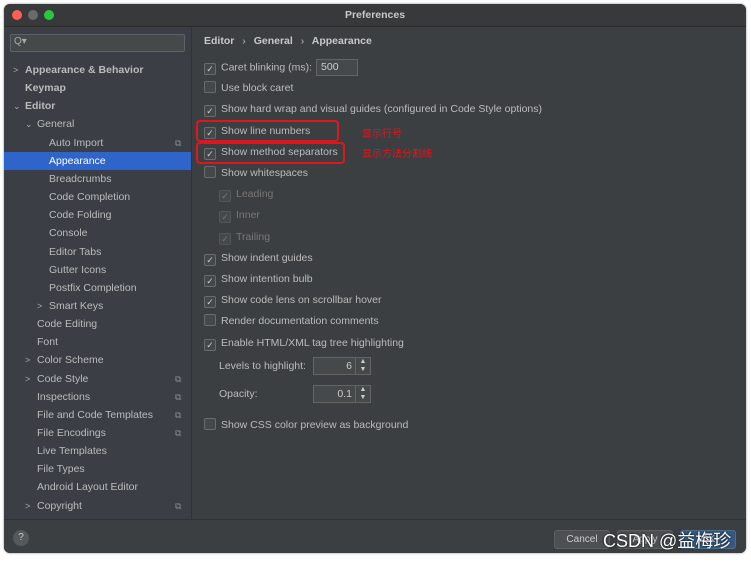 This screenshot has width=751, height=562. Describe the element at coordinates (97, 397) in the screenshot. I see `sidebar-item: Inspections ⧉` at that location.